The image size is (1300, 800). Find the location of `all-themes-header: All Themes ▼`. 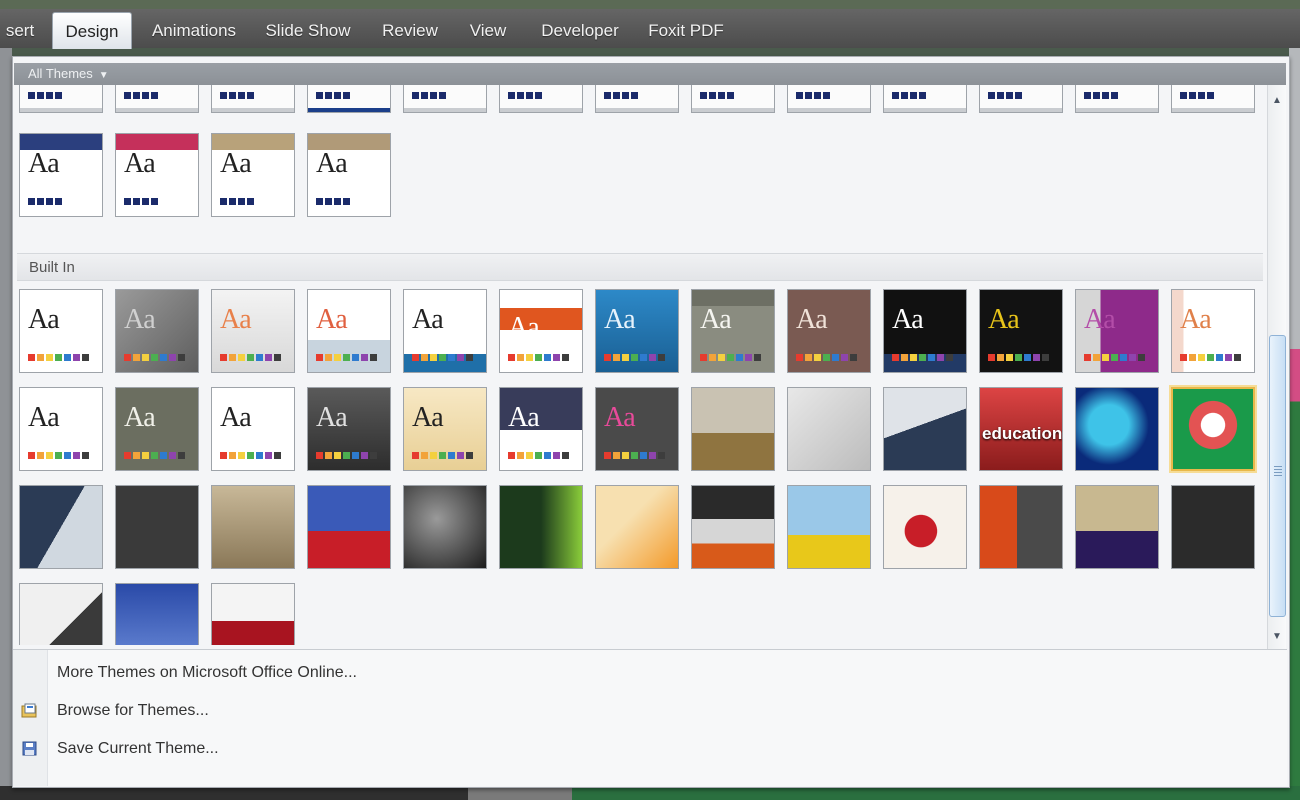

all-themes-header: All Themes ▼ is located at coordinates (650, 74).